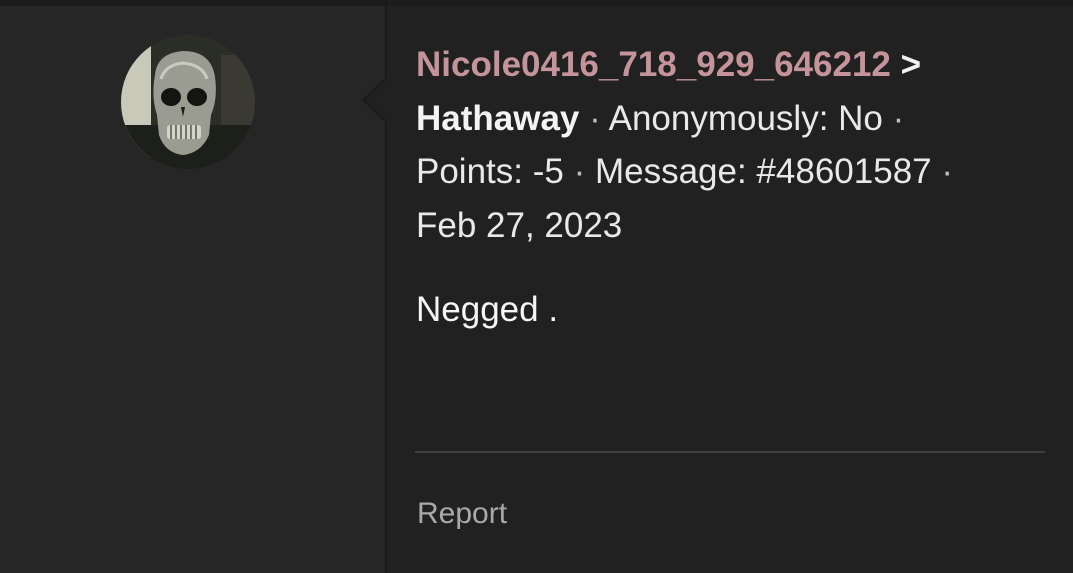 This screenshot has width=1073, height=573. What do you see at coordinates (653, 64) in the screenshot?
I see `author-link: Nicole0416_718_929_646212` at bounding box center [653, 64].